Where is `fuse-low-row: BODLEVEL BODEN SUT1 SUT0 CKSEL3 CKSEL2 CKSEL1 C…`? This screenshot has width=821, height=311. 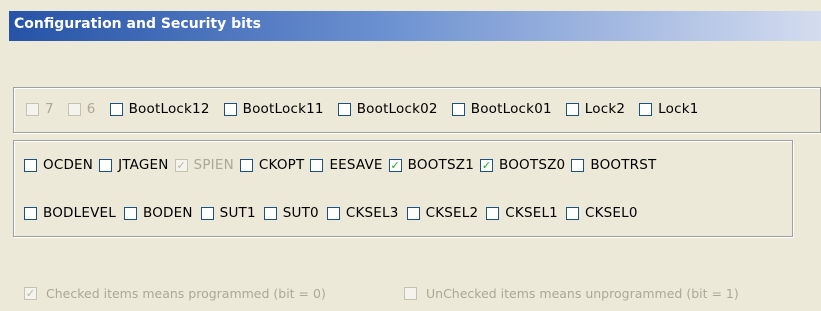 fuse-low-row: BODLEVEL BODEN SUT1 SUT0 CKSEL3 CKSEL2 CKSEL1 C… is located at coordinates (335, 213).